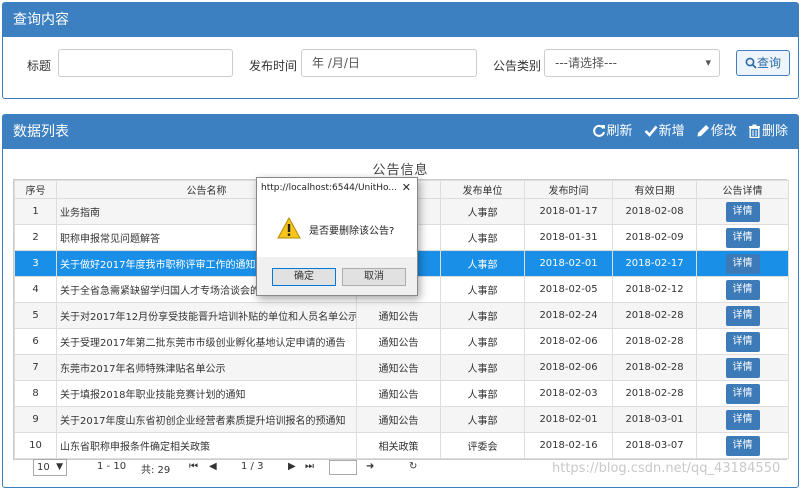 The image size is (804, 491). I want to click on cell-no: 4, so click(35, 289).